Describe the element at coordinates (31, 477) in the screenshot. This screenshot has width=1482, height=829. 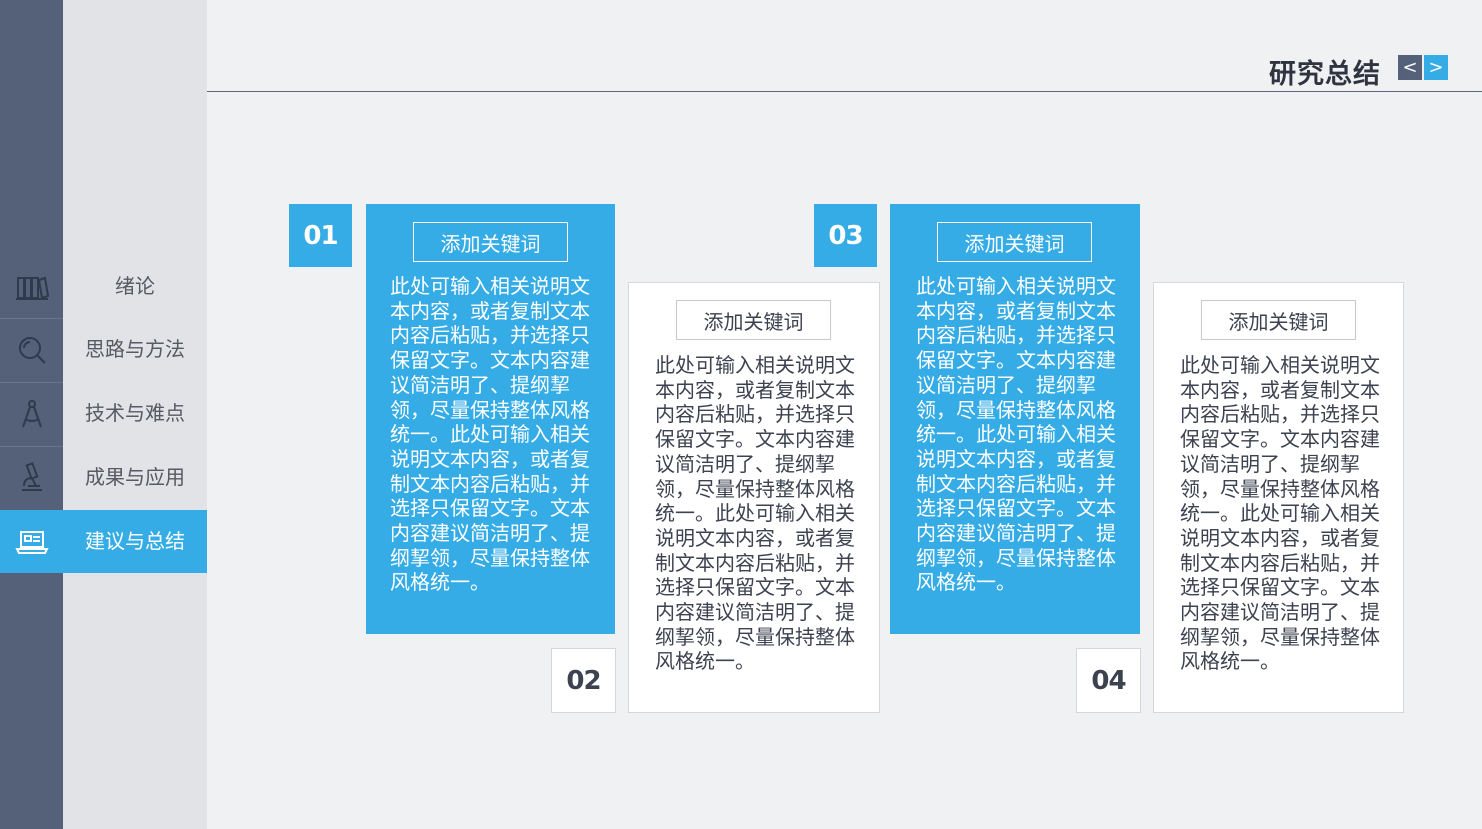
I see `microscope-icon` at that location.